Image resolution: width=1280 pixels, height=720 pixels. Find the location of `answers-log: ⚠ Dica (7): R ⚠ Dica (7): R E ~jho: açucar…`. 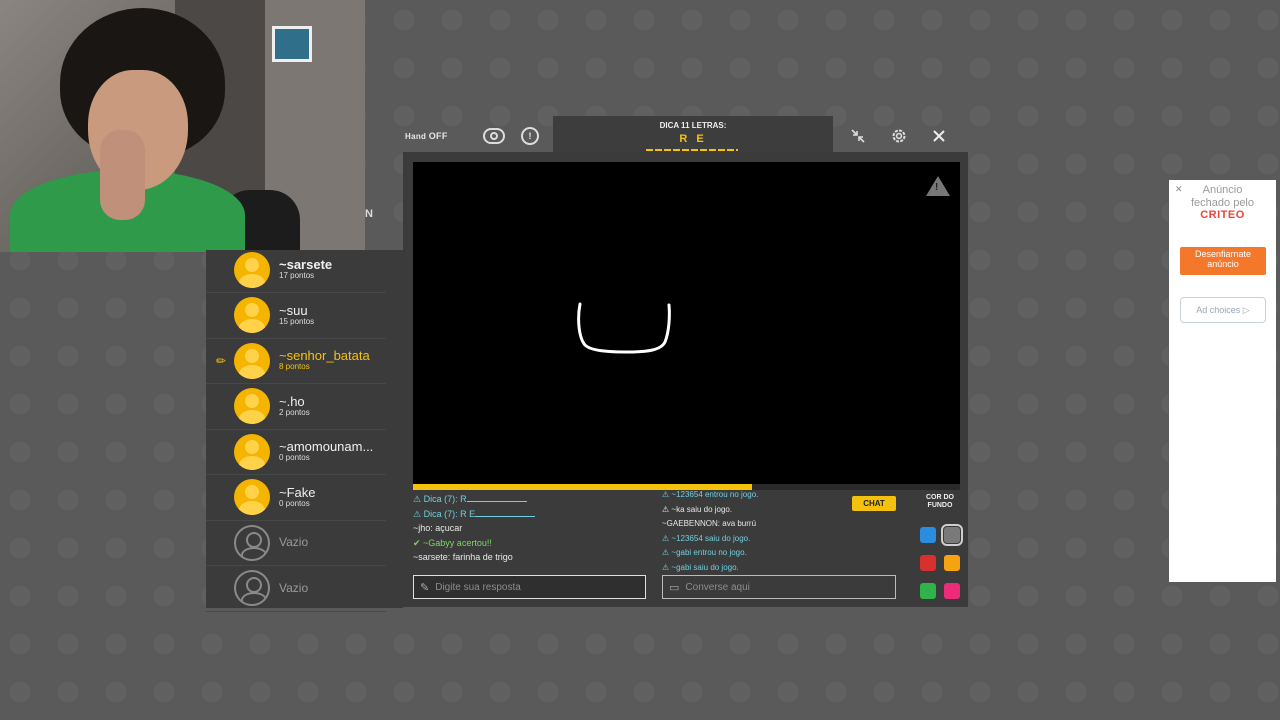

answers-log: ⚠ Dica (7): R ⚠ Dica (7): R E ~jho: açucar… is located at coordinates (531, 532).